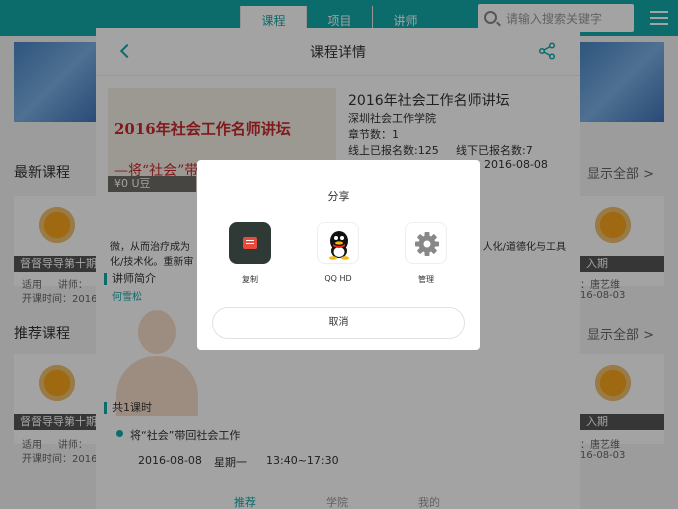 The height and width of the screenshot is (509, 678). Describe the element at coordinates (338, 323) in the screenshot. I see `cancel-button: 取消` at that location.